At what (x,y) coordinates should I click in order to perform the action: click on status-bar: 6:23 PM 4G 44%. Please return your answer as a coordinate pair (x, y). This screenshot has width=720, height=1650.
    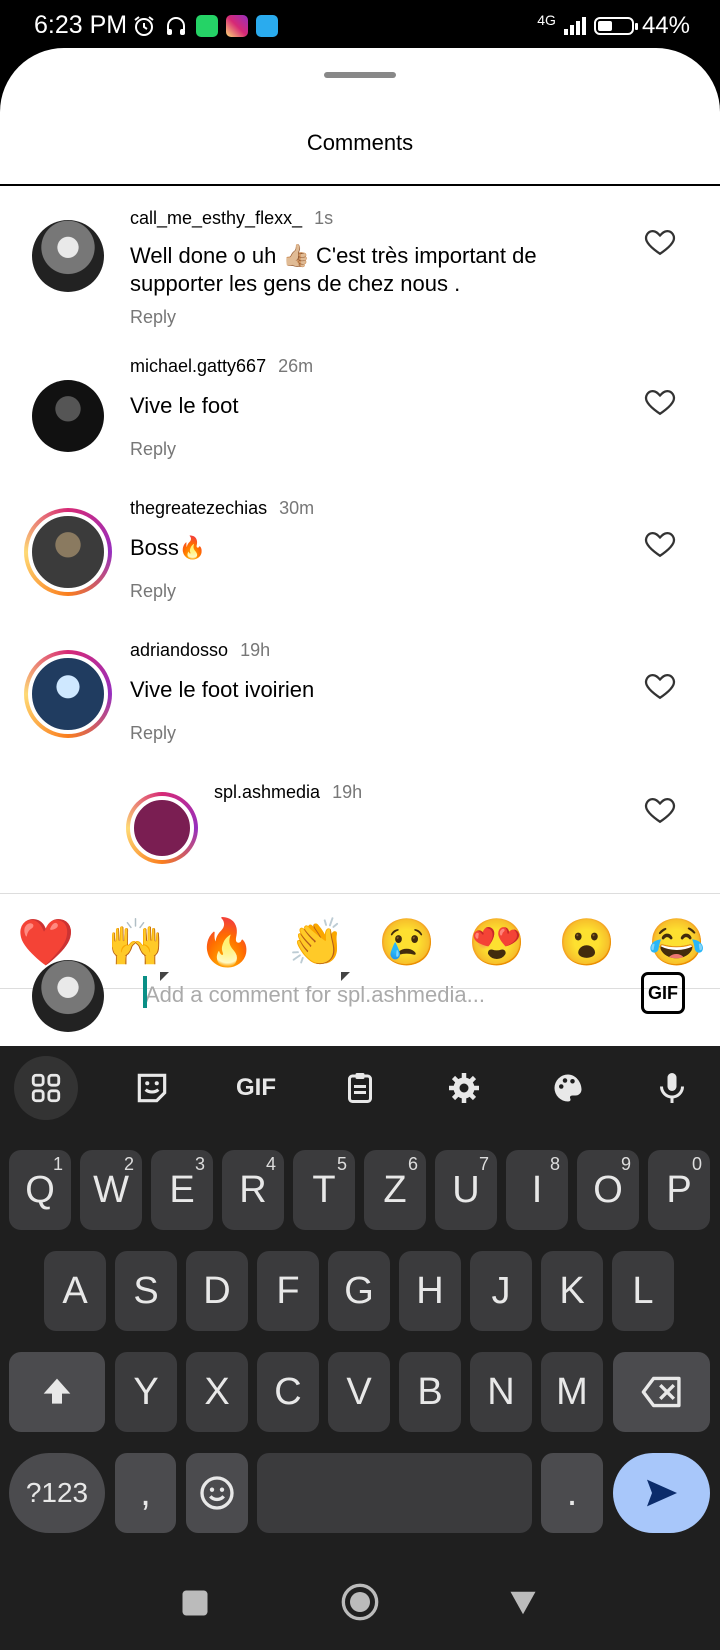
    Looking at the image, I should click on (360, 26).